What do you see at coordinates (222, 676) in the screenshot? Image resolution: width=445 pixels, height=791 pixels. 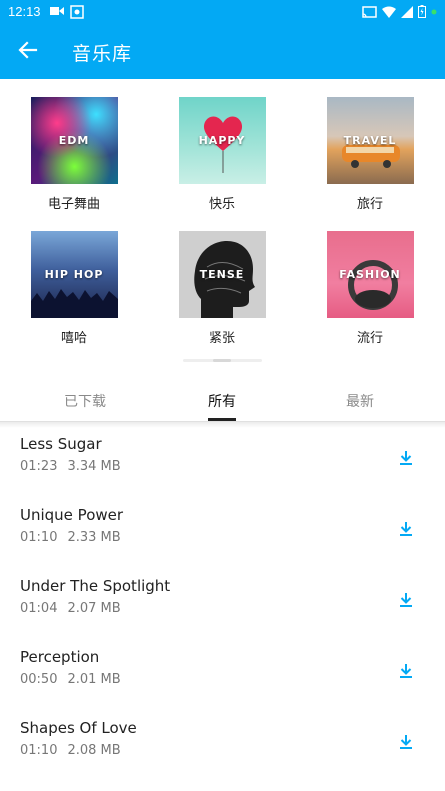 I see `track-row: Perception 00:50 2.01 MB` at bounding box center [222, 676].